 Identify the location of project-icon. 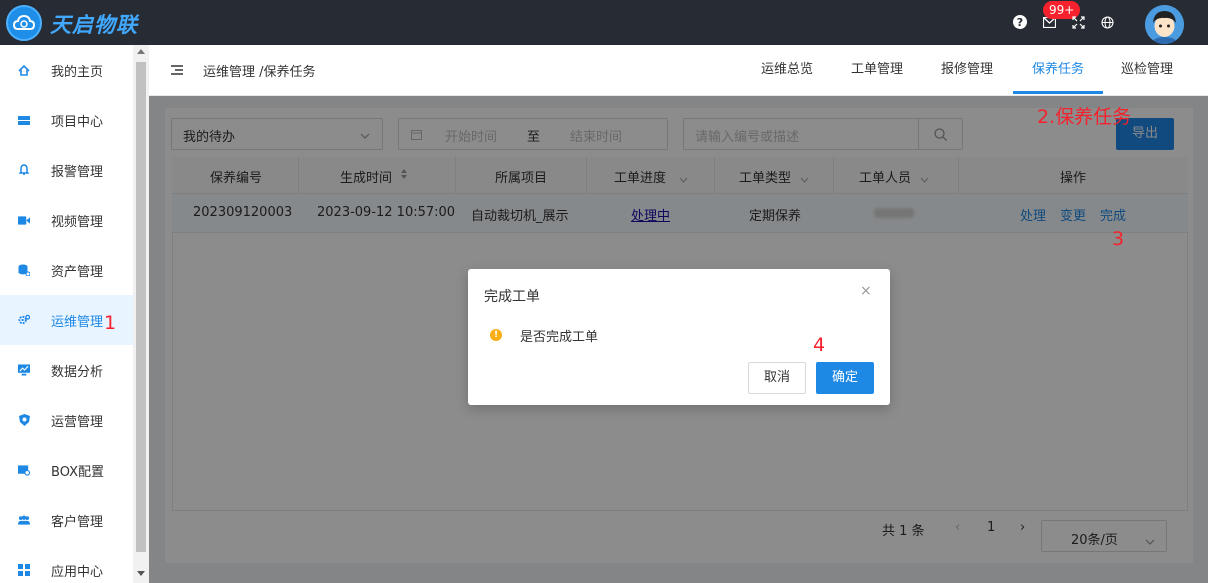
(24, 120).